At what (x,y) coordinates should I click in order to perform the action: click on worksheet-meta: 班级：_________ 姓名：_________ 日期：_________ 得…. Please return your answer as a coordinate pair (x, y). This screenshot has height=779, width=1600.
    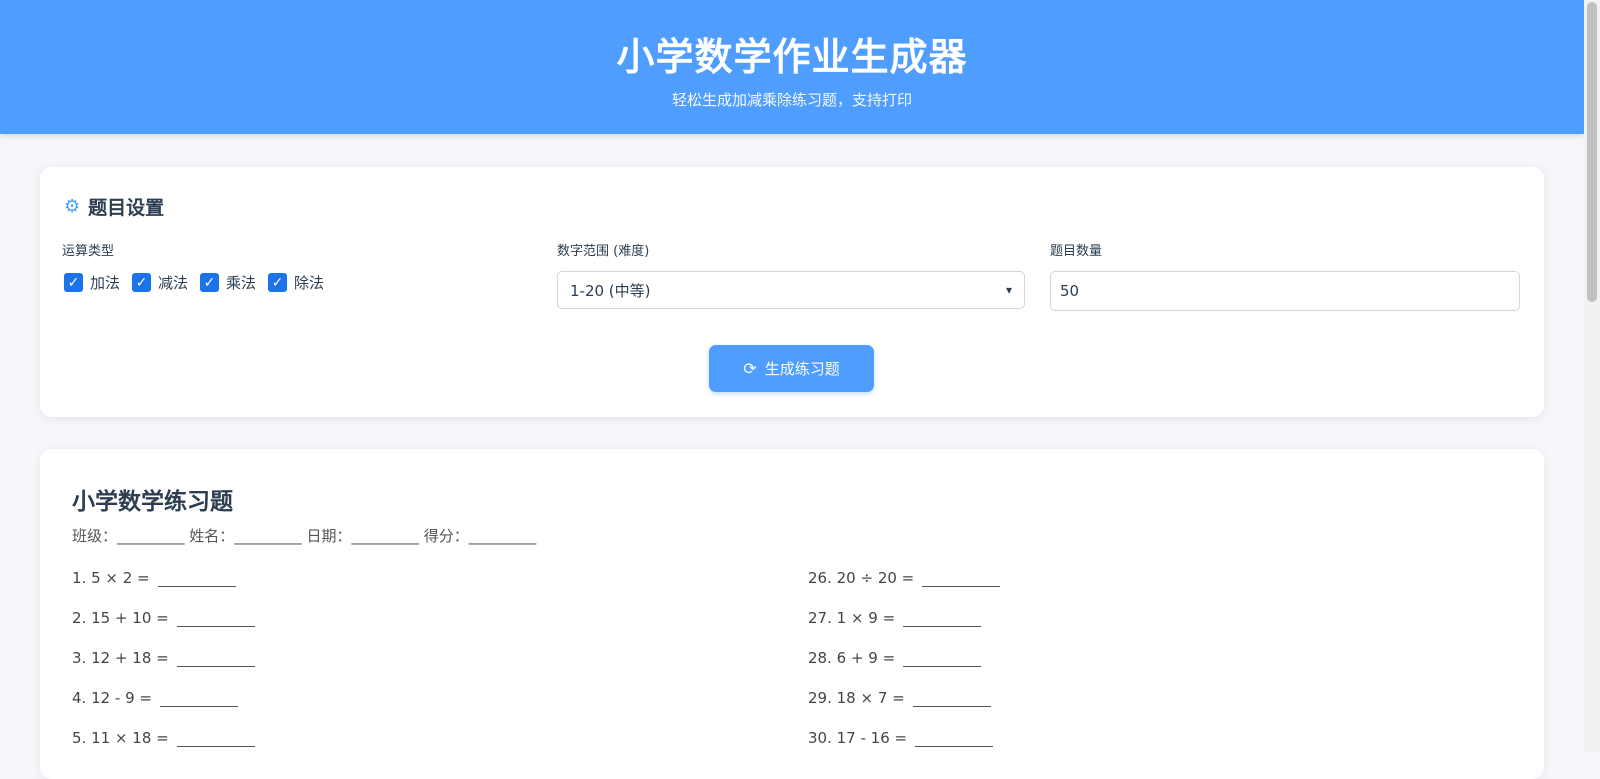
    Looking at the image, I should click on (304, 536).